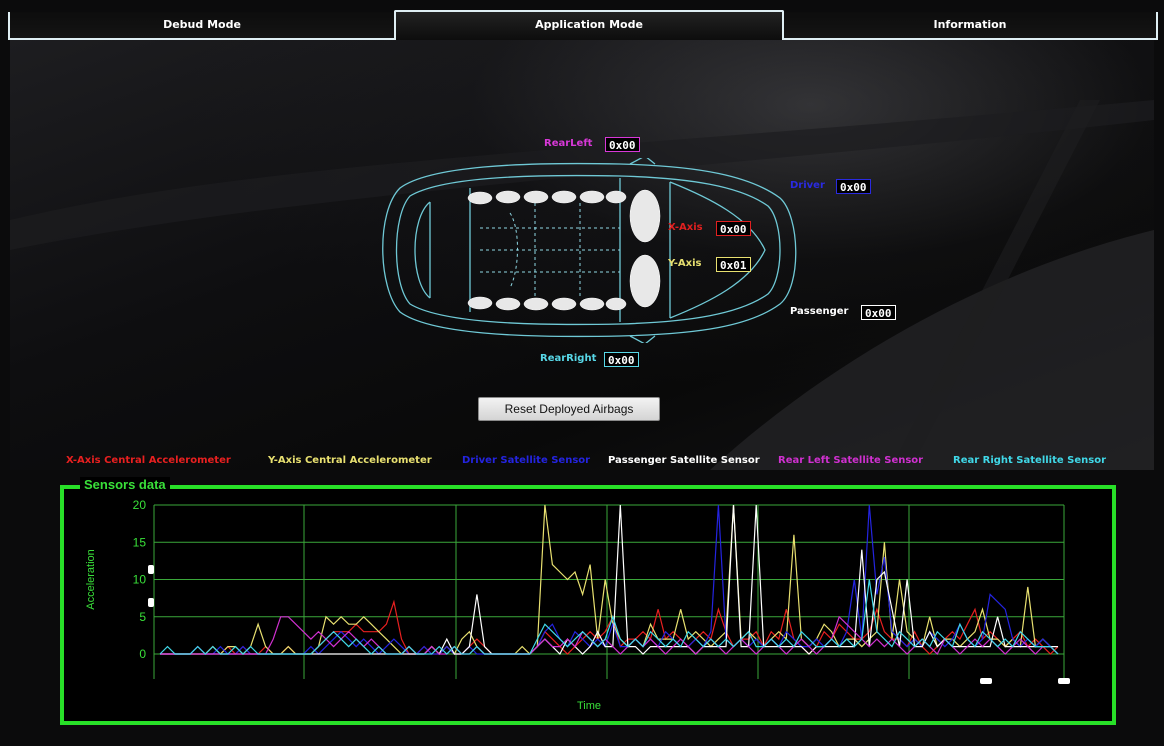 This screenshot has width=1164, height=746. Describe the element at coordinates (142, 617) in the screenshot. I see `y-tick-label: 5` at that location.